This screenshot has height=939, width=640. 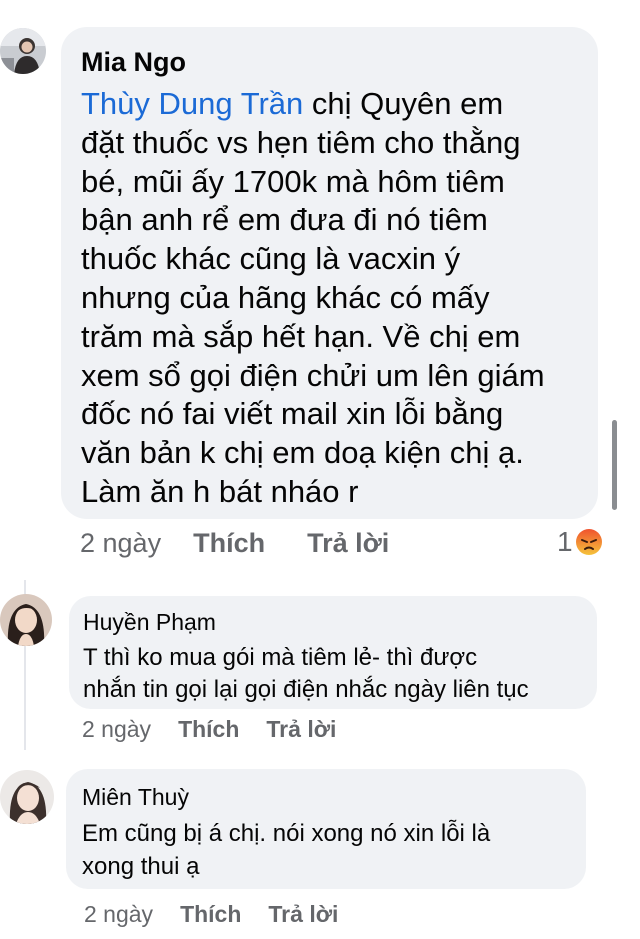 I want to click on mention-link: Thùy Dung Trần, so click(x=192, y=103).